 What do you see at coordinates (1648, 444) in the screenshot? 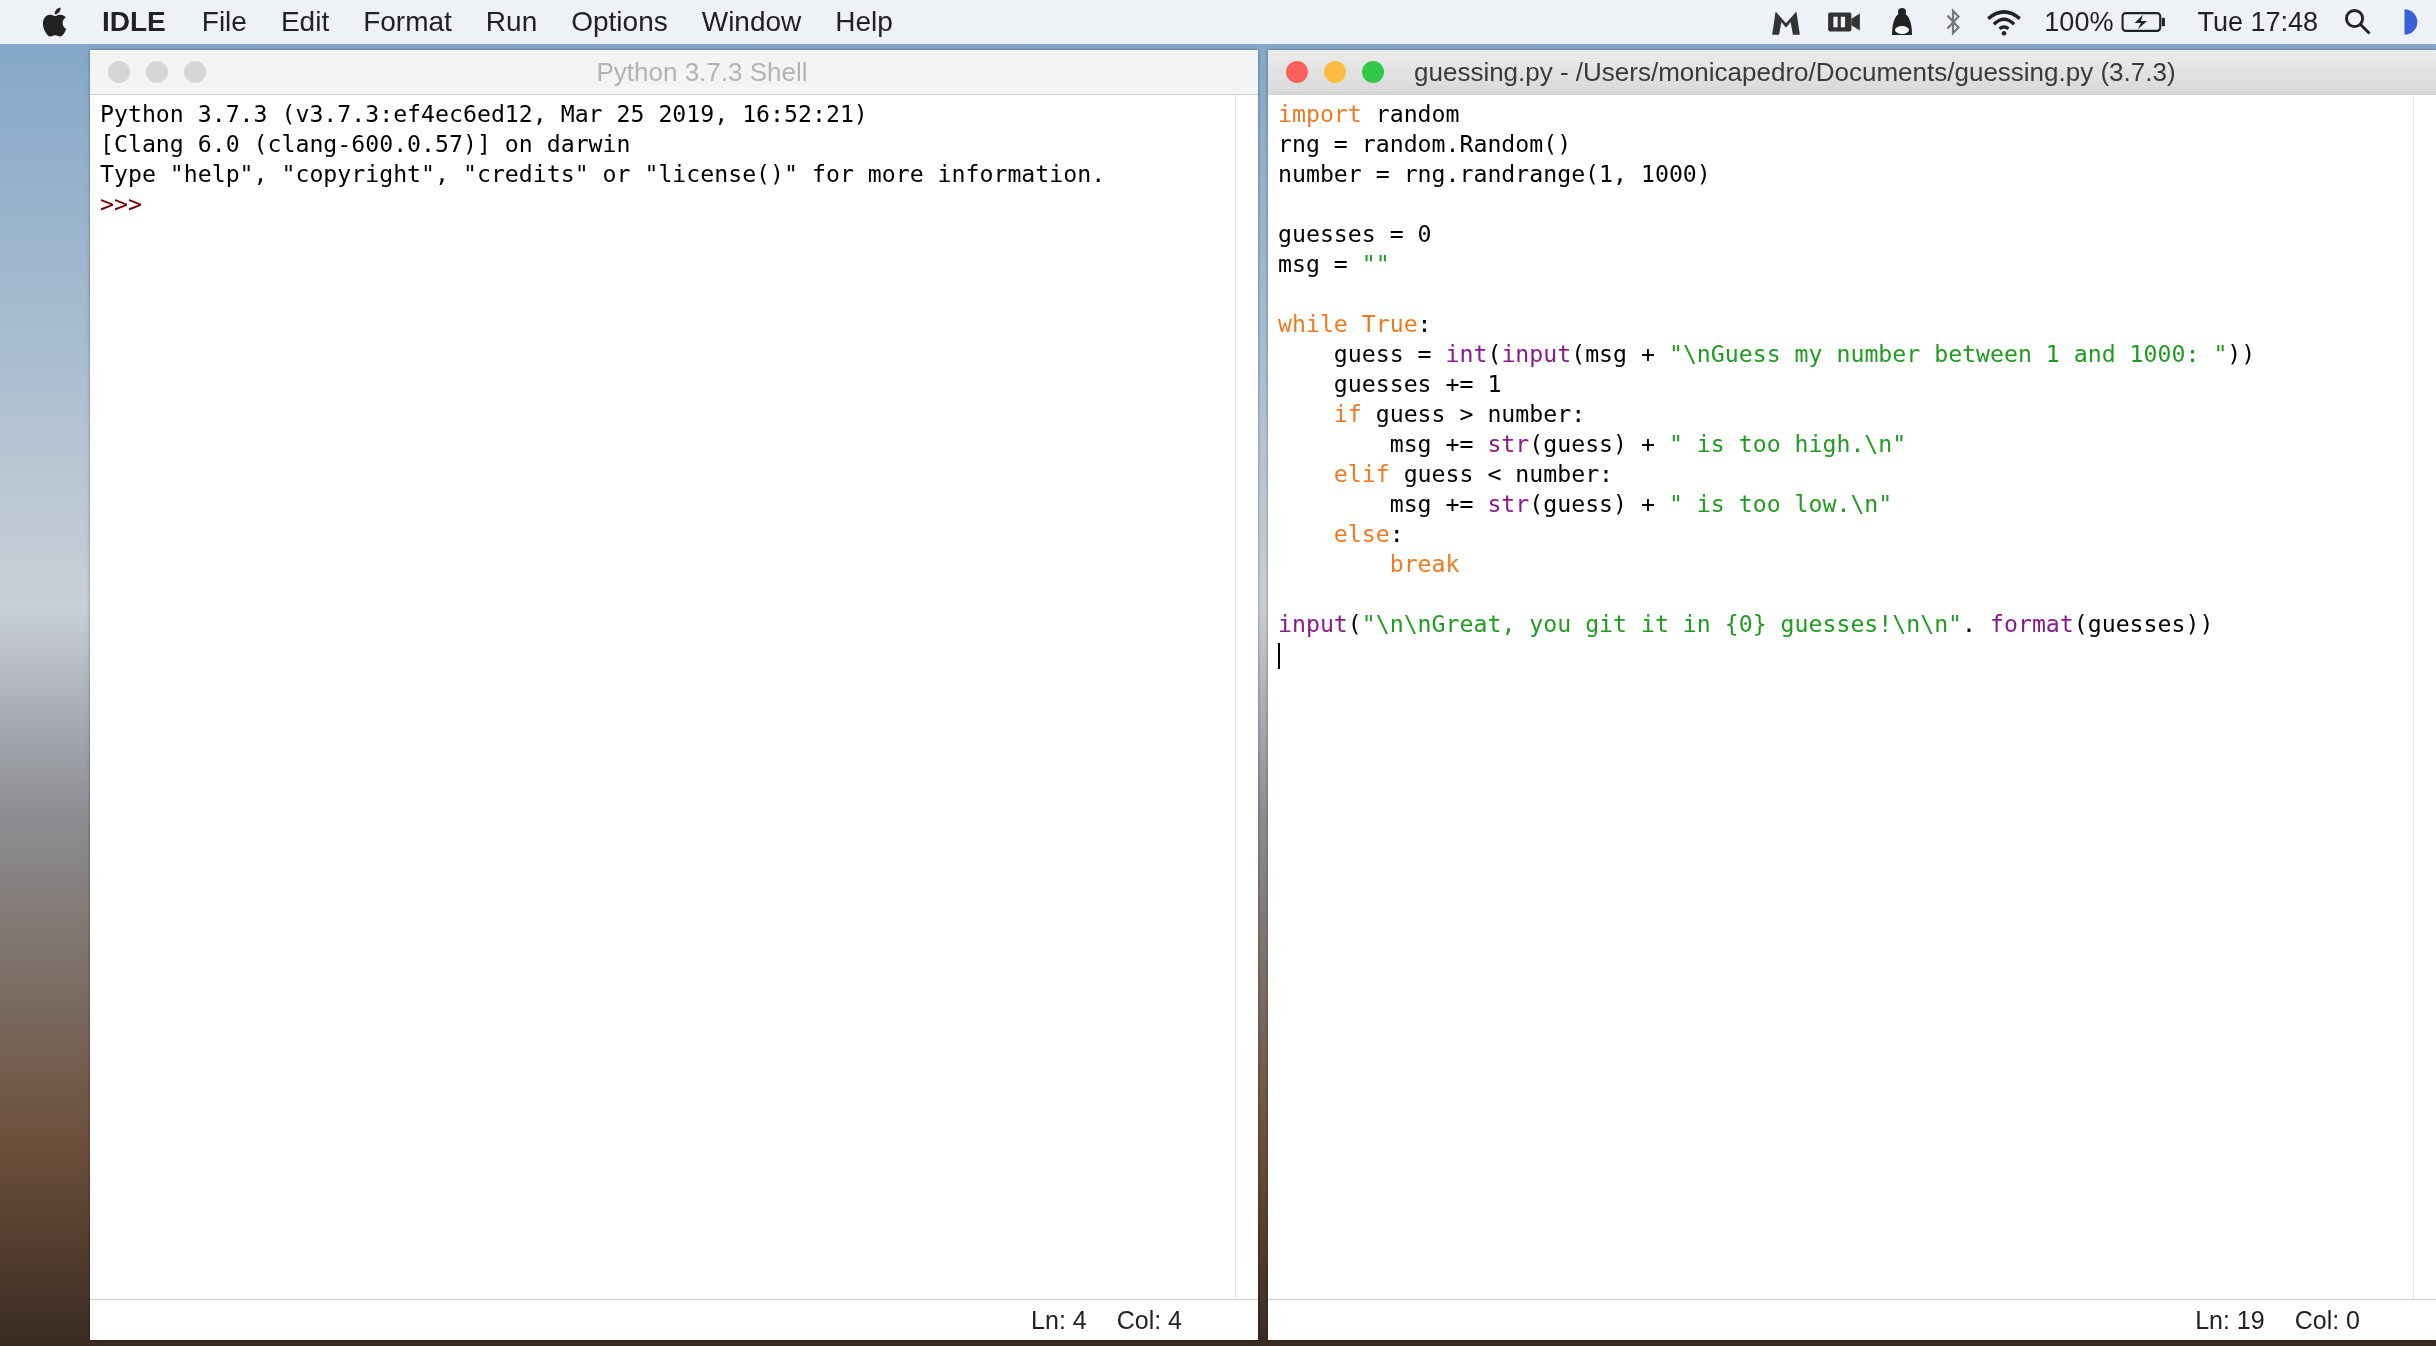
I see `code-line: msg += str(guess) + " is too high.\n"` at bounding box center [1648, 444].